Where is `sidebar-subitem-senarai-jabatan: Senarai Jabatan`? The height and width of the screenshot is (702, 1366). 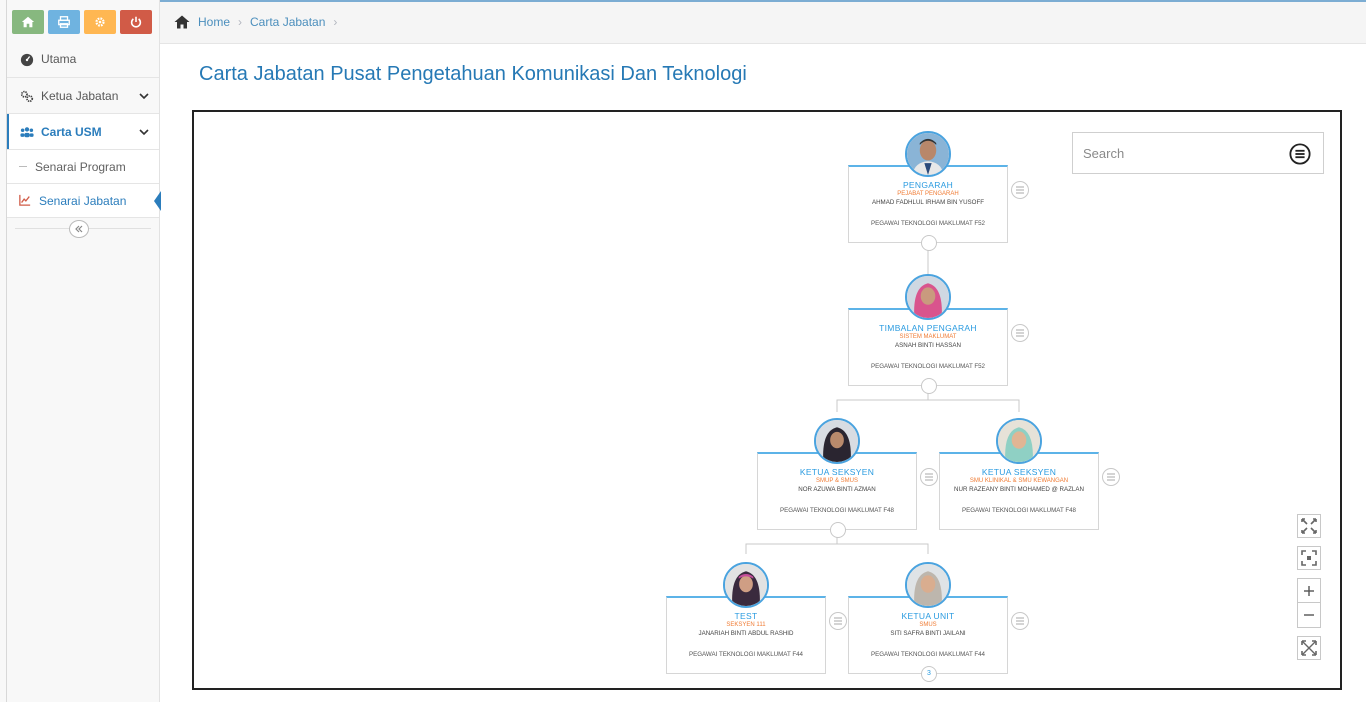
sidebar-subitem-senarai-jabatan: Senarai Jabatan is located at coordinates (84, 201).